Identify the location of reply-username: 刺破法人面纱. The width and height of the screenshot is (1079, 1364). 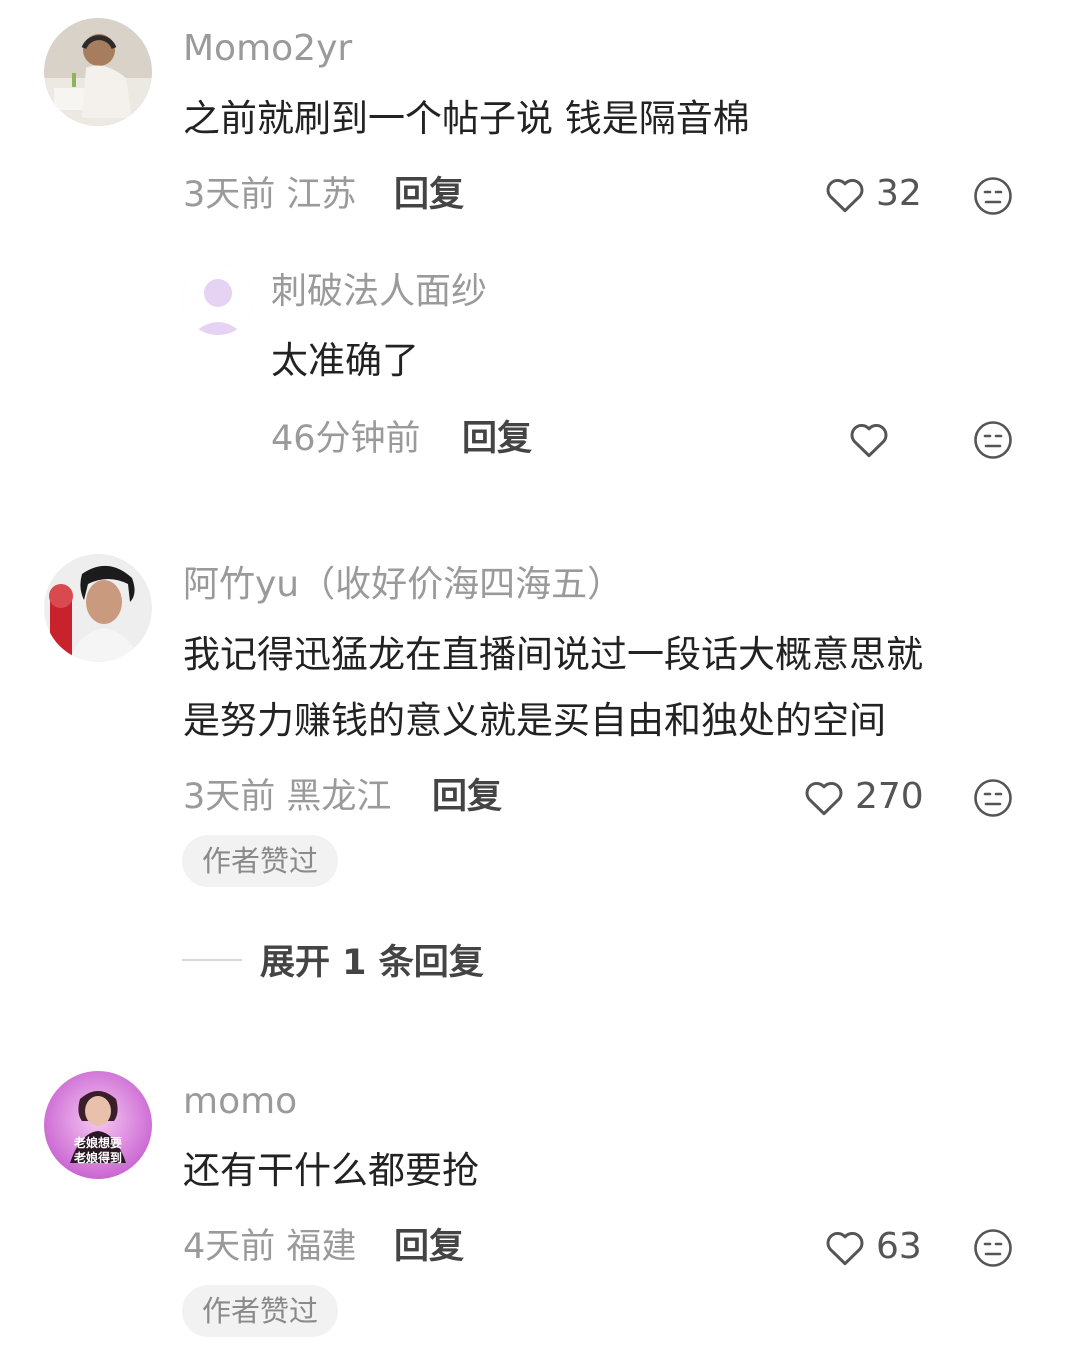
(379, 292).